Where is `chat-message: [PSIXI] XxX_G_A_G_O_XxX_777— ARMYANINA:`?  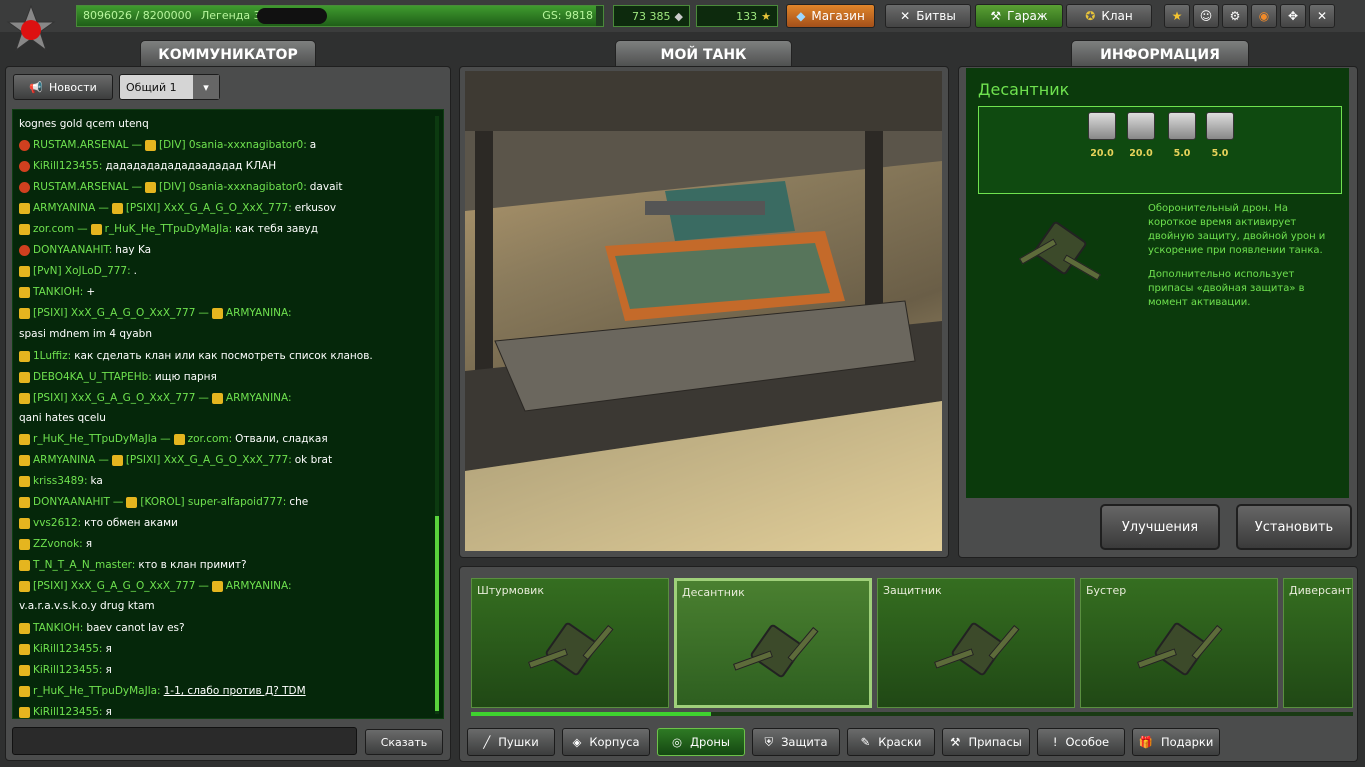
chat-message: [PSIXI] XxX_G_A_G_O_XxX_777— ARMYANINA: is located at coordinates (155, 313).